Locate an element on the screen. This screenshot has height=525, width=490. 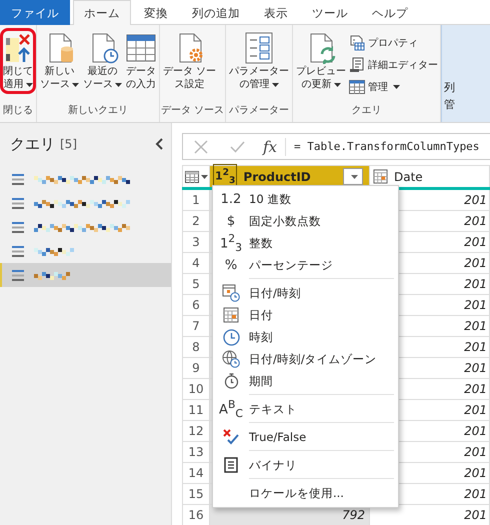
ribbon-button: プレビュー の更新 is located at coordinates (321, 61).